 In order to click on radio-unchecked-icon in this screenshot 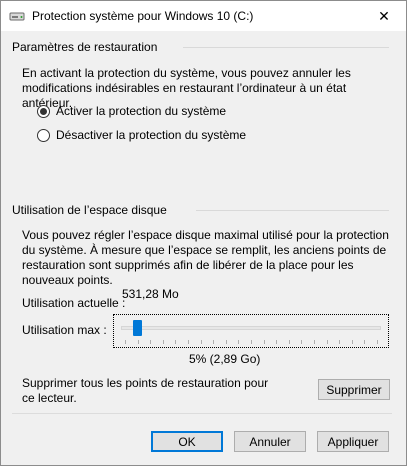, I will do `click(43, 135)`.